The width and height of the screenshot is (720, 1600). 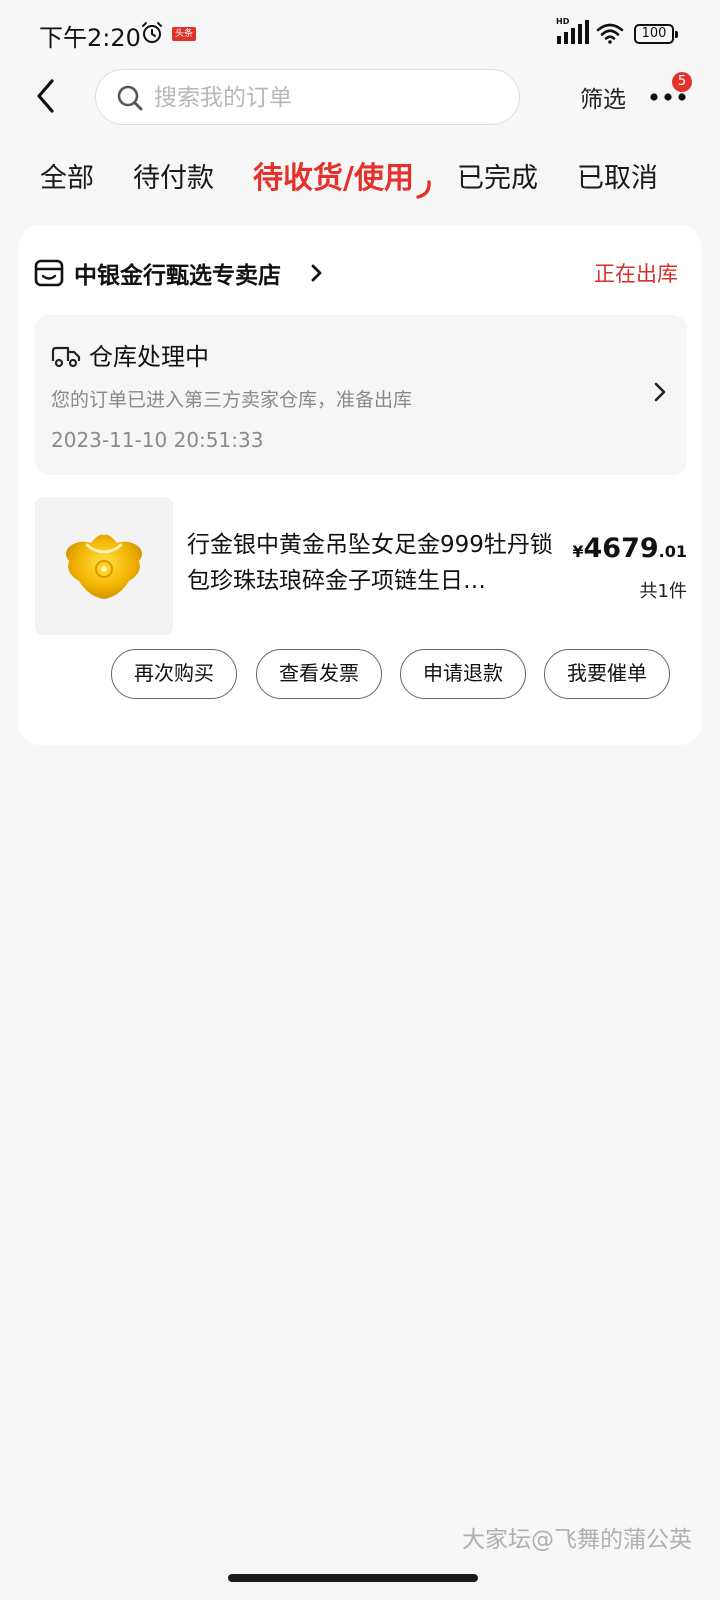 What do you see at coordinates (364, 273) in the screenshot?
I see `store-row: 中银金行甄选专卖店 正在出库` at bounding box center [364, 273].